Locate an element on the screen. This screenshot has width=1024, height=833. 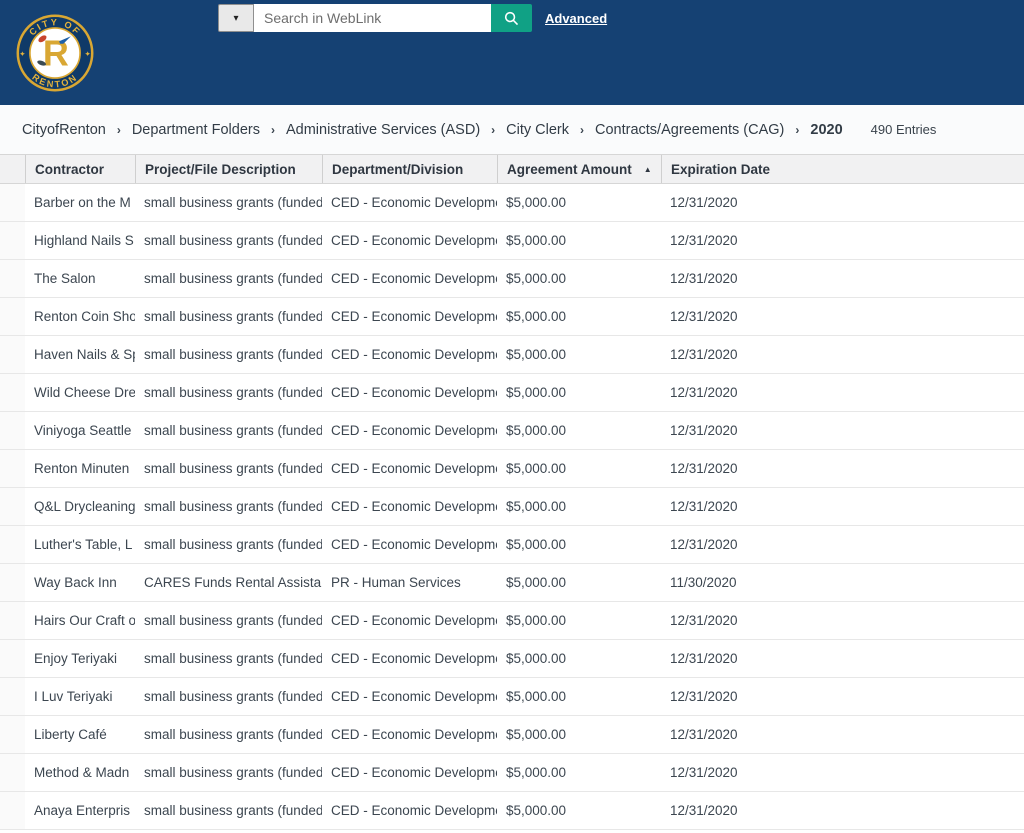
chevron-down-icon: ▾ is located at coordinates (236, 18).